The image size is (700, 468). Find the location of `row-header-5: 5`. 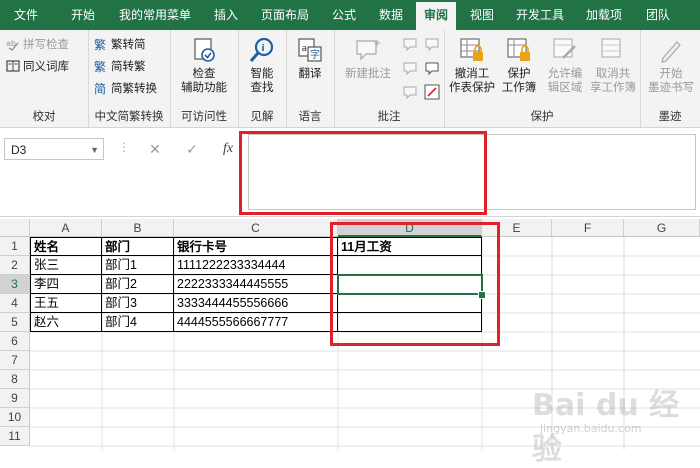

row-header-5: 5 is located at coordinates (15, 322).